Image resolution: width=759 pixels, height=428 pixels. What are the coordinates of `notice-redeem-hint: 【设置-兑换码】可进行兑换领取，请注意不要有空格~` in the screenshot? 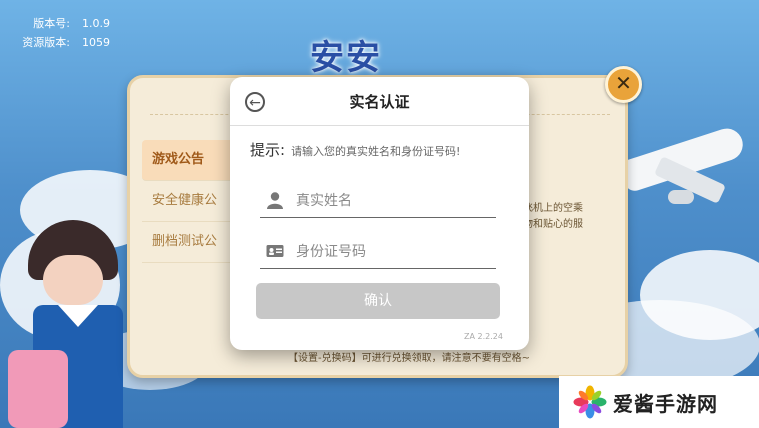 It's located at (409, 358).